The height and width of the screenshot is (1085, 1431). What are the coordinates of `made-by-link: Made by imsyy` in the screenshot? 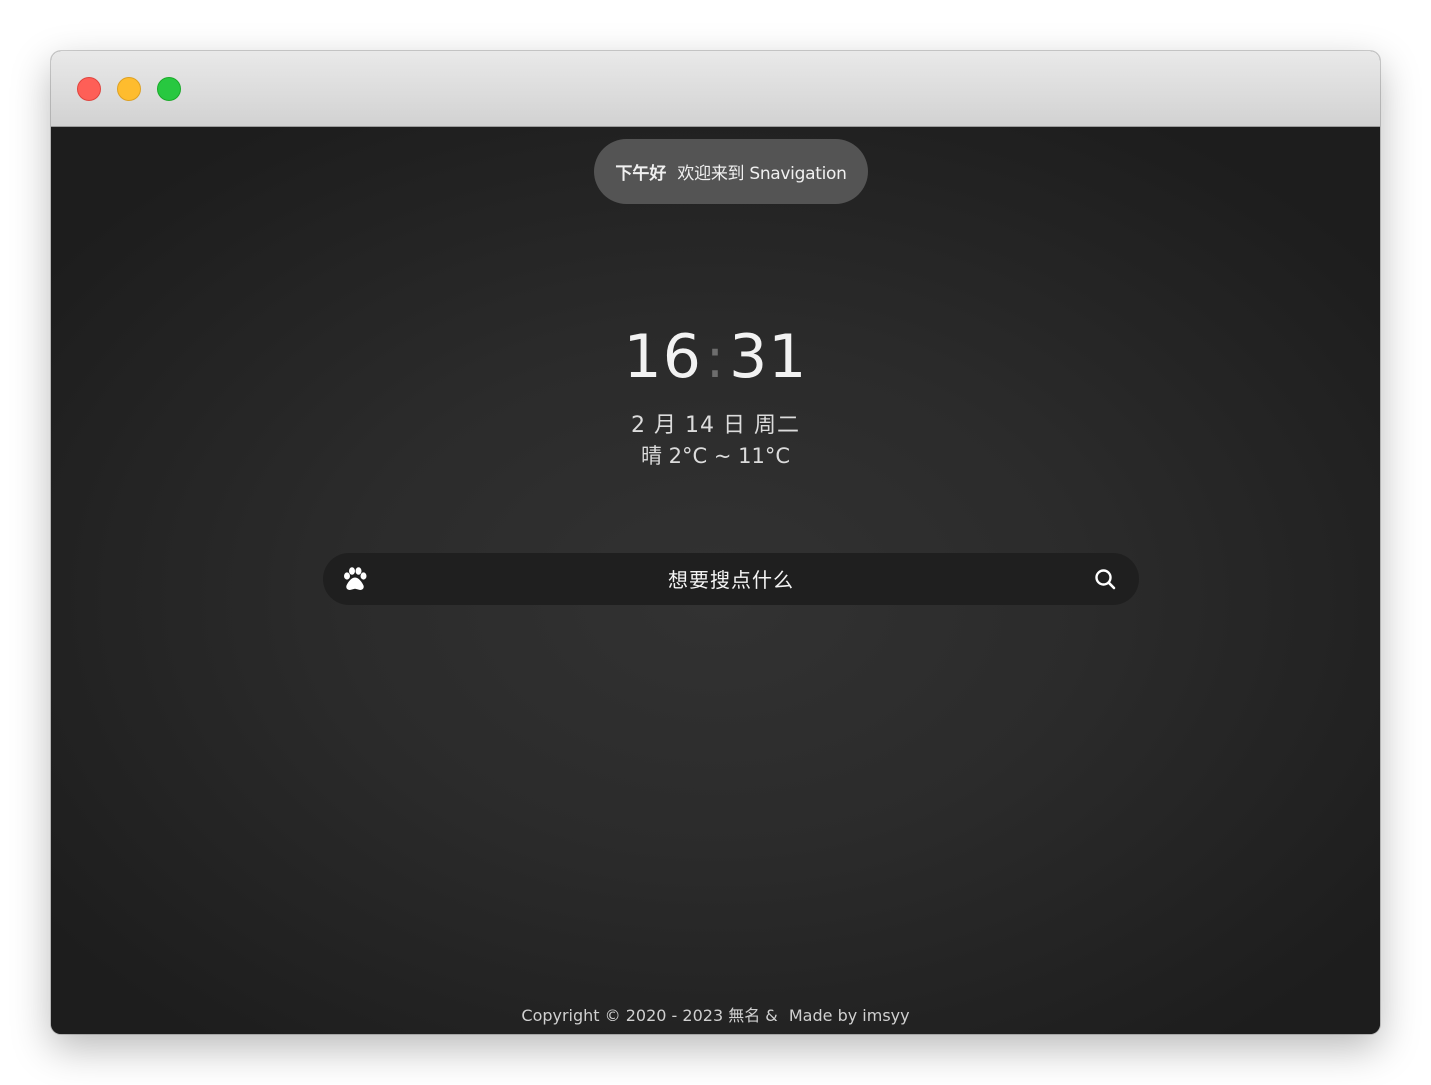 It's located at (849, 1015).